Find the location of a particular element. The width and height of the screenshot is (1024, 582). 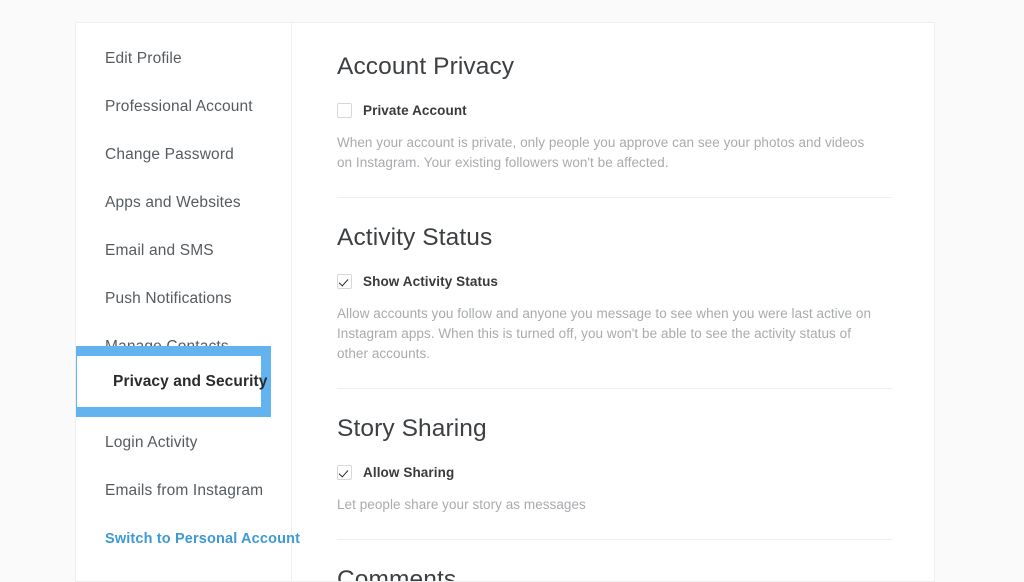

sidebar-item-label: Privacy and Security is located at coordinates (183, 394).